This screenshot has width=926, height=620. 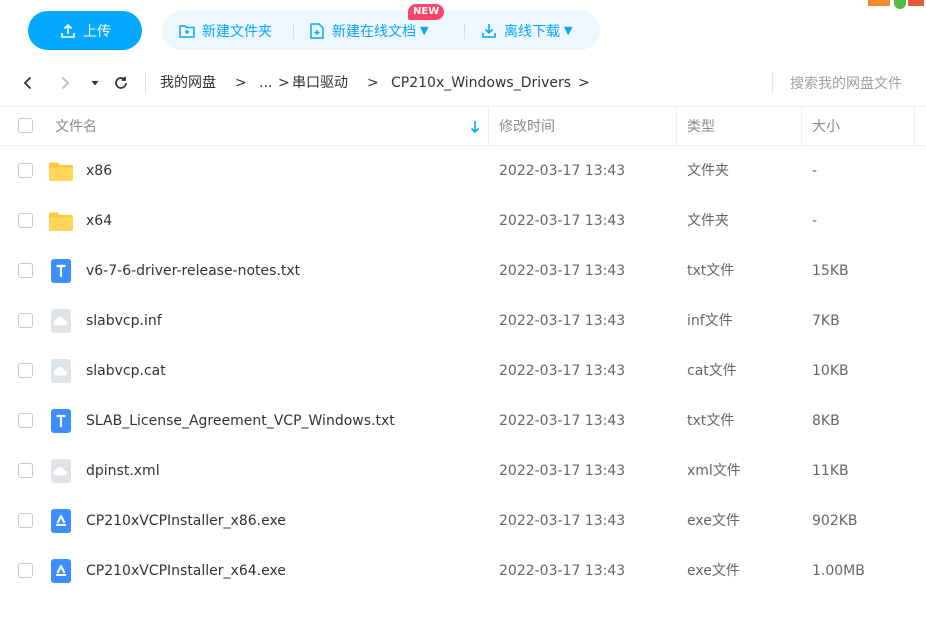 What do you see at coordinates (830, 271) in the screenshot?
I see `file-size: 15KB` at bounding box center [830, 271].